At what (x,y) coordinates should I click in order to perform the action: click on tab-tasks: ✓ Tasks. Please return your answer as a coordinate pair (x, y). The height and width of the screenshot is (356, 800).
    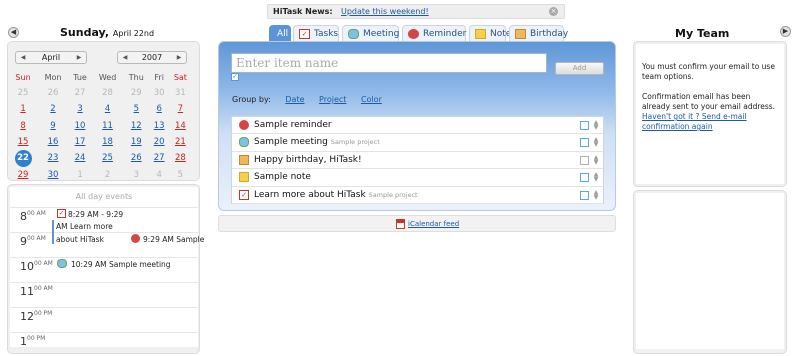
    Looking at the image, I should click on (316, 33).